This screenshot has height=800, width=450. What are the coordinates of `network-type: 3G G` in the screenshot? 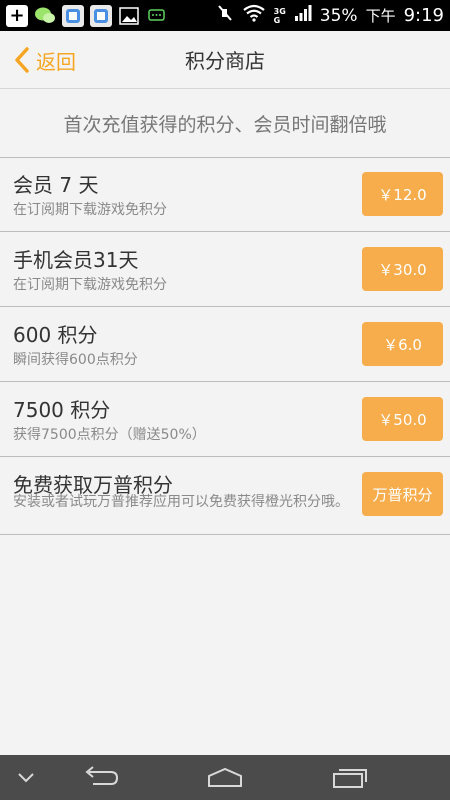 It's located at (280, 16).